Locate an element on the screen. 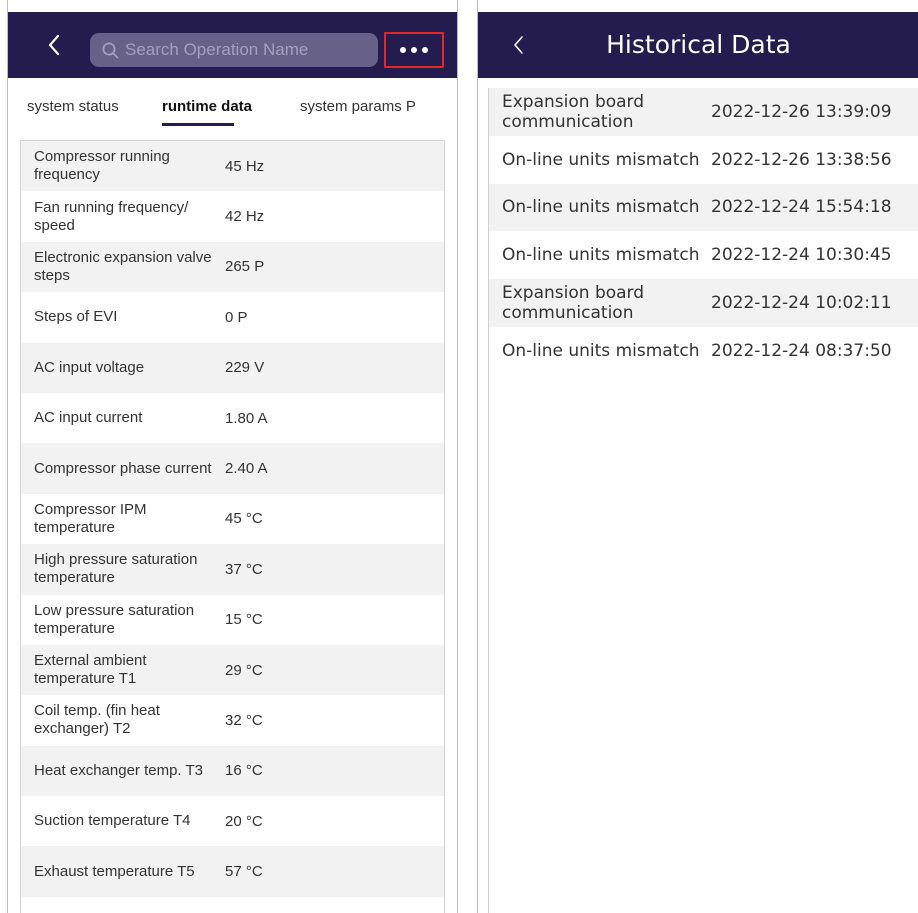 This screenshot has height=913, width=918. param-value: 37 °C is located at coordinates (244, 569).